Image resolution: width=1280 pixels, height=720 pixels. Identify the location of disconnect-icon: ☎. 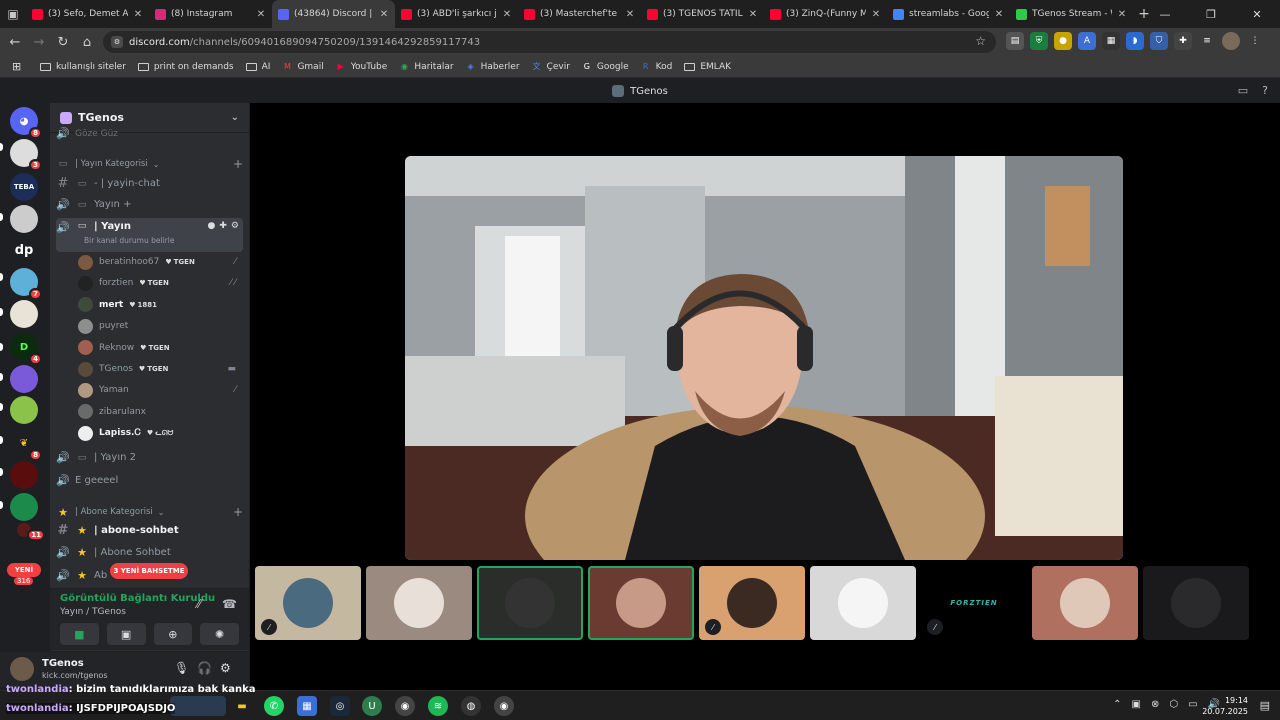
(229, 604).